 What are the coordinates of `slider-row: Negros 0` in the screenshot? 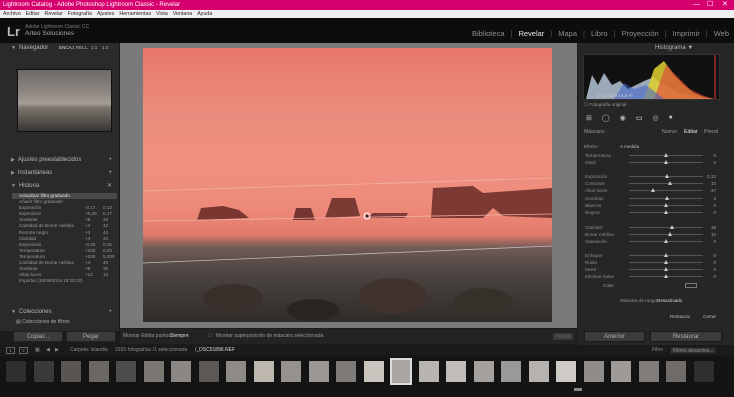 It's located at (652, 212).